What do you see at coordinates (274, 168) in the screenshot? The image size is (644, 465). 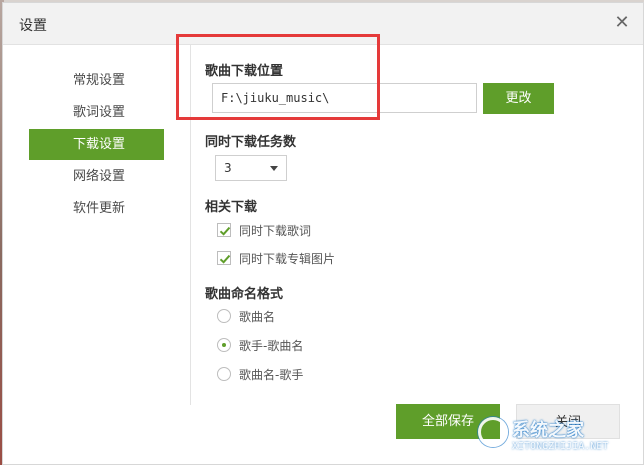 I see `chevron-down-icon` at bounding box center [274, 168].